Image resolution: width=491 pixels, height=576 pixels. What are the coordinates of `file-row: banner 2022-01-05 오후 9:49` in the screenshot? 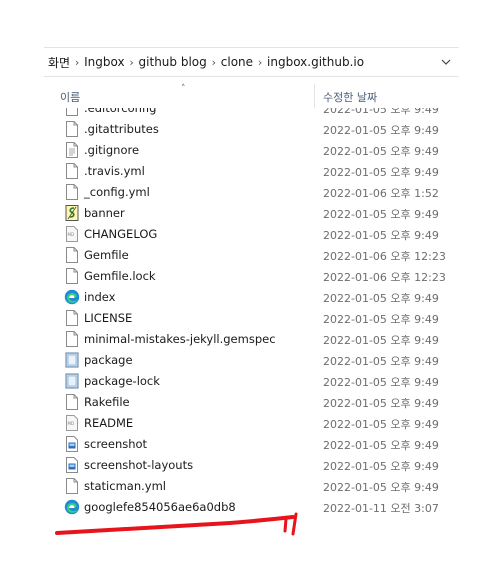 It's located at (251, 213).